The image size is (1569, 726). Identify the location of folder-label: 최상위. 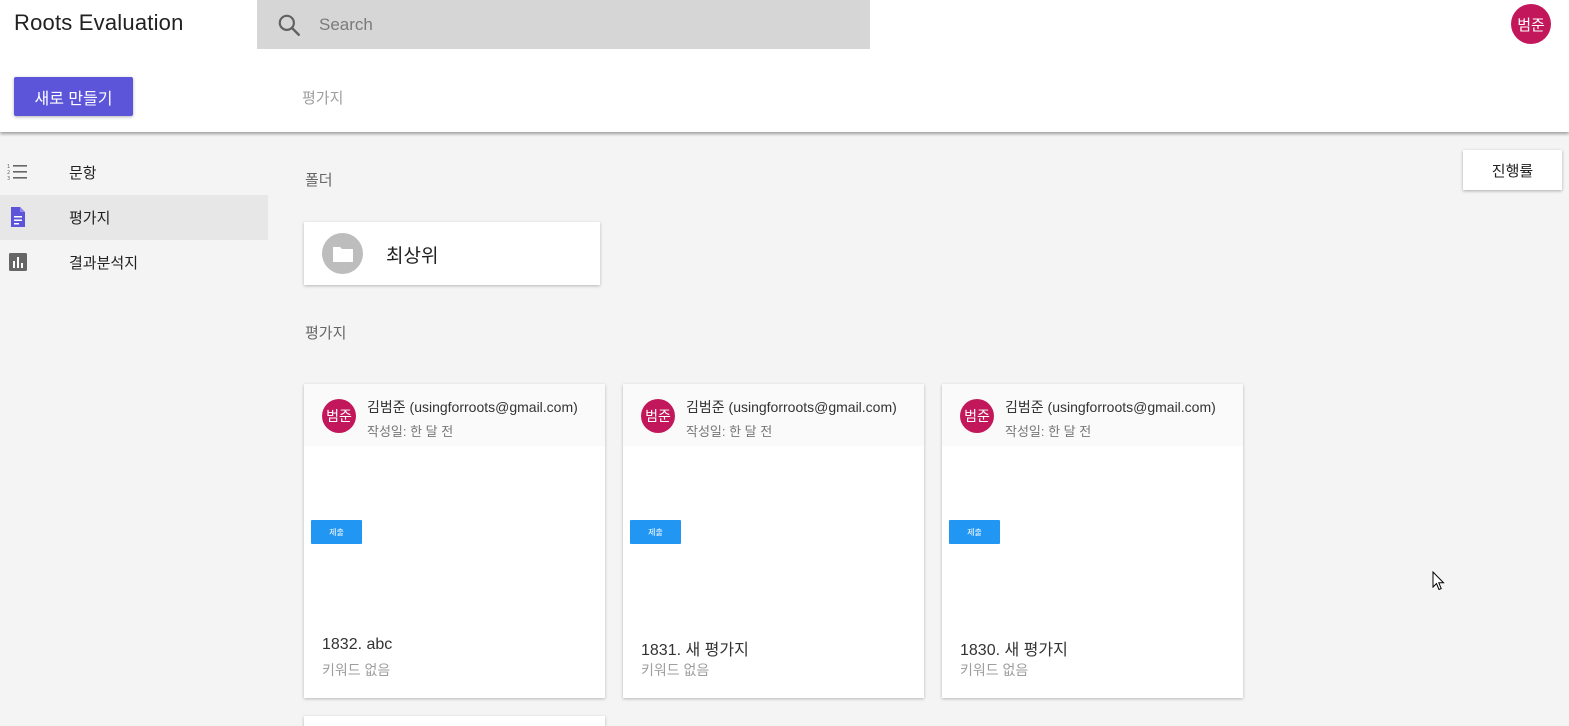
(412, 256).